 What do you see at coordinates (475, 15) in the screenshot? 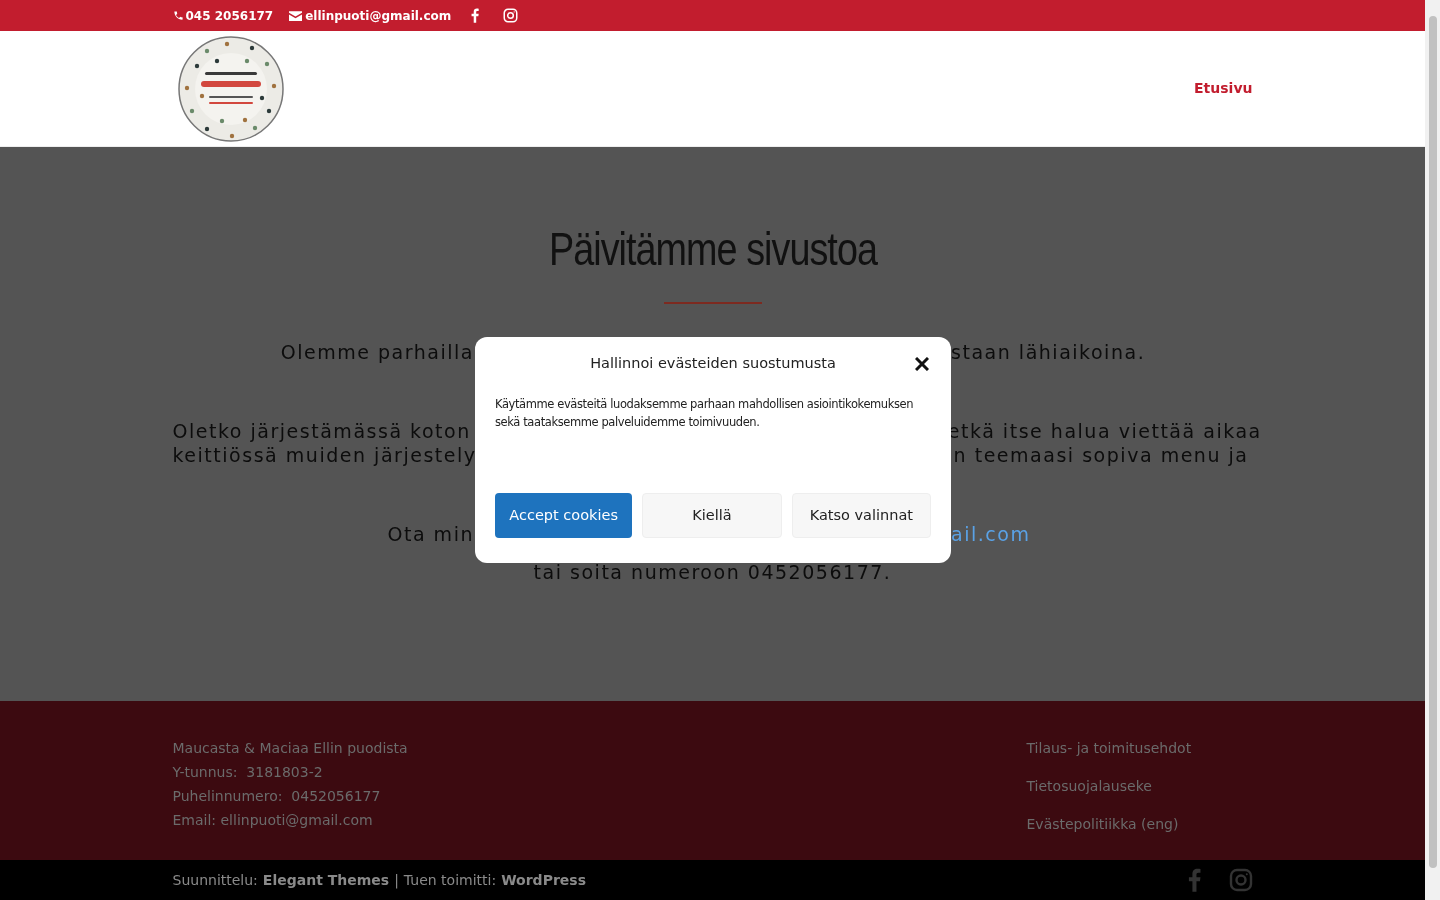
I see `facebook-icon` at bounding box center [475, 15].